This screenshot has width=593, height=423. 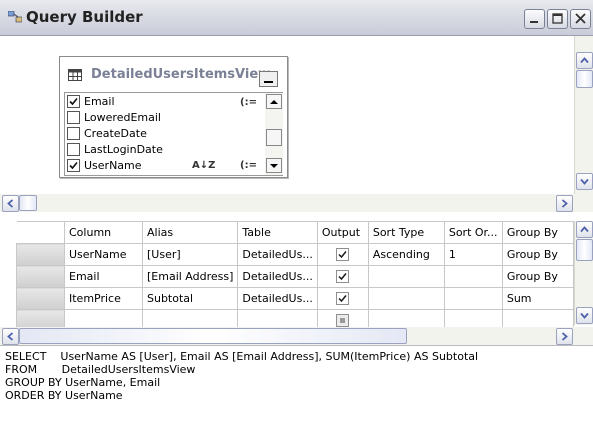 I want to click on cell-sort-type: Ascending, so click(x=406, y=254).